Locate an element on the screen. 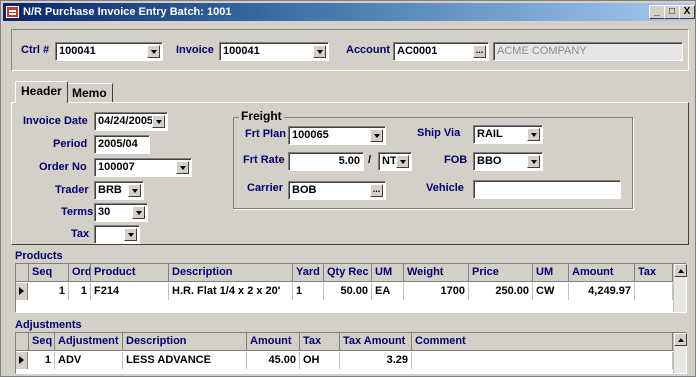 The height and width of the screenshot is (377, 696). col-header: Adjustment is located at coordinates (89, 342).